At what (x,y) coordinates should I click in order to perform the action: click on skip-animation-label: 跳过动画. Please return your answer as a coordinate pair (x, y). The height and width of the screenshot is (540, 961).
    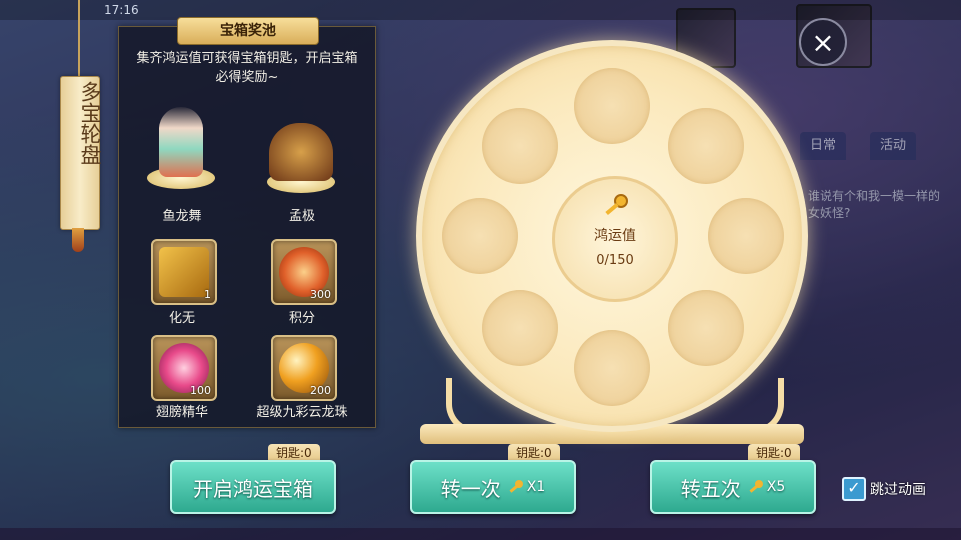
    Looking at the image, I should click on (898, 490).